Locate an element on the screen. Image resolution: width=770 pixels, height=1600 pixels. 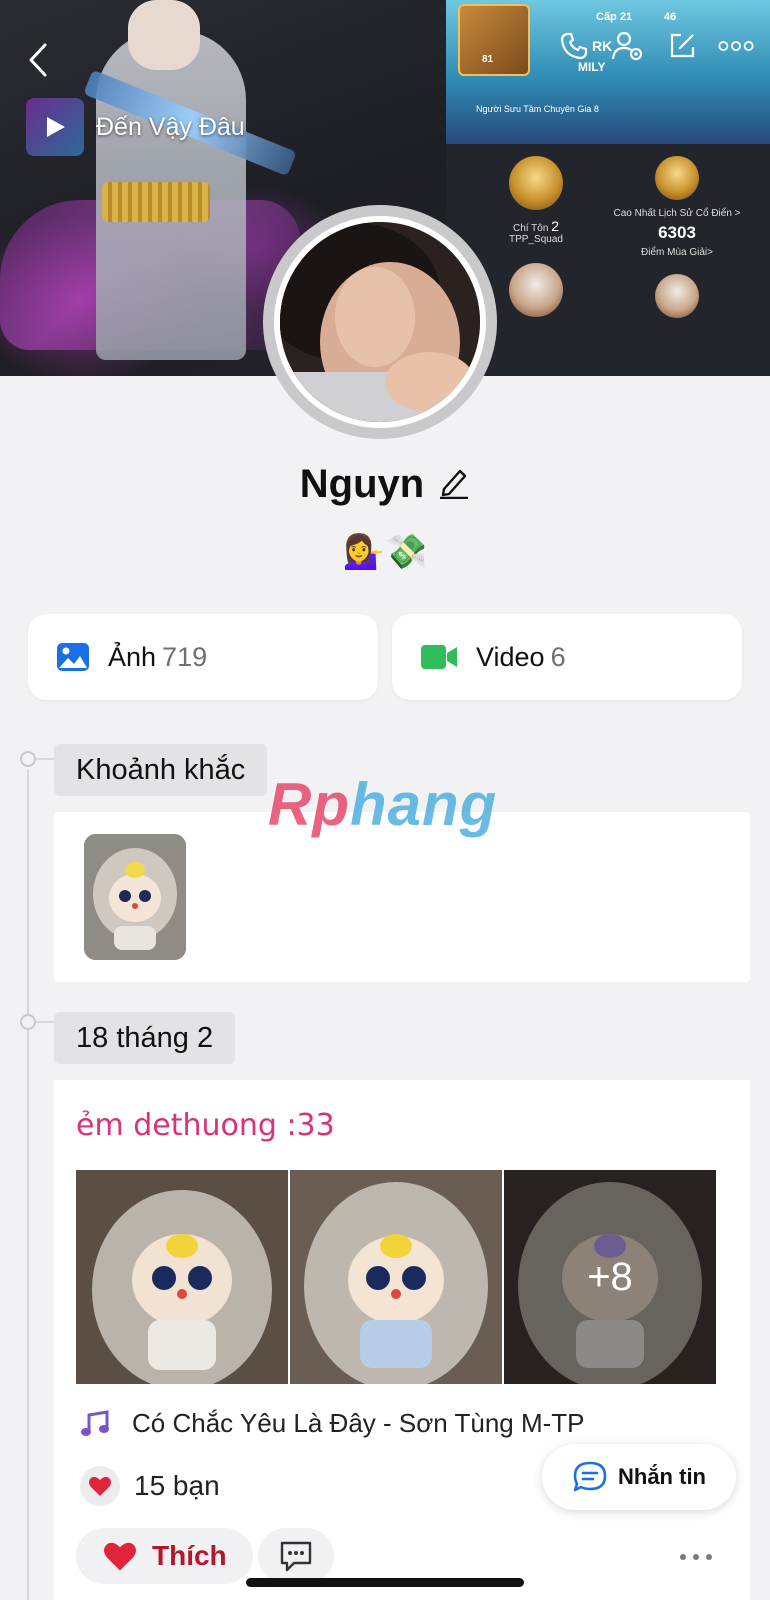
post-more-button is located at coordinates (696, 1557).